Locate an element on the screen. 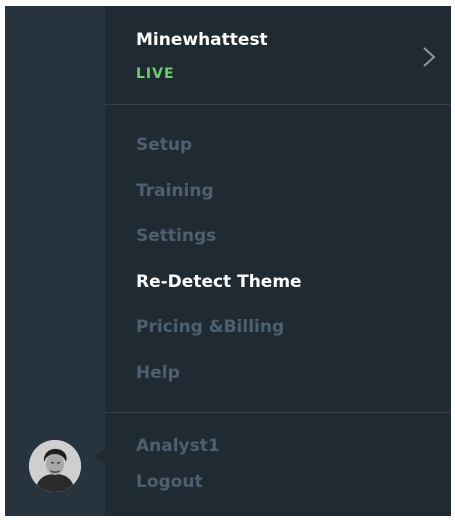 The image size is (455, 521). logout-link: Logout is located at coordinates (169, 482).